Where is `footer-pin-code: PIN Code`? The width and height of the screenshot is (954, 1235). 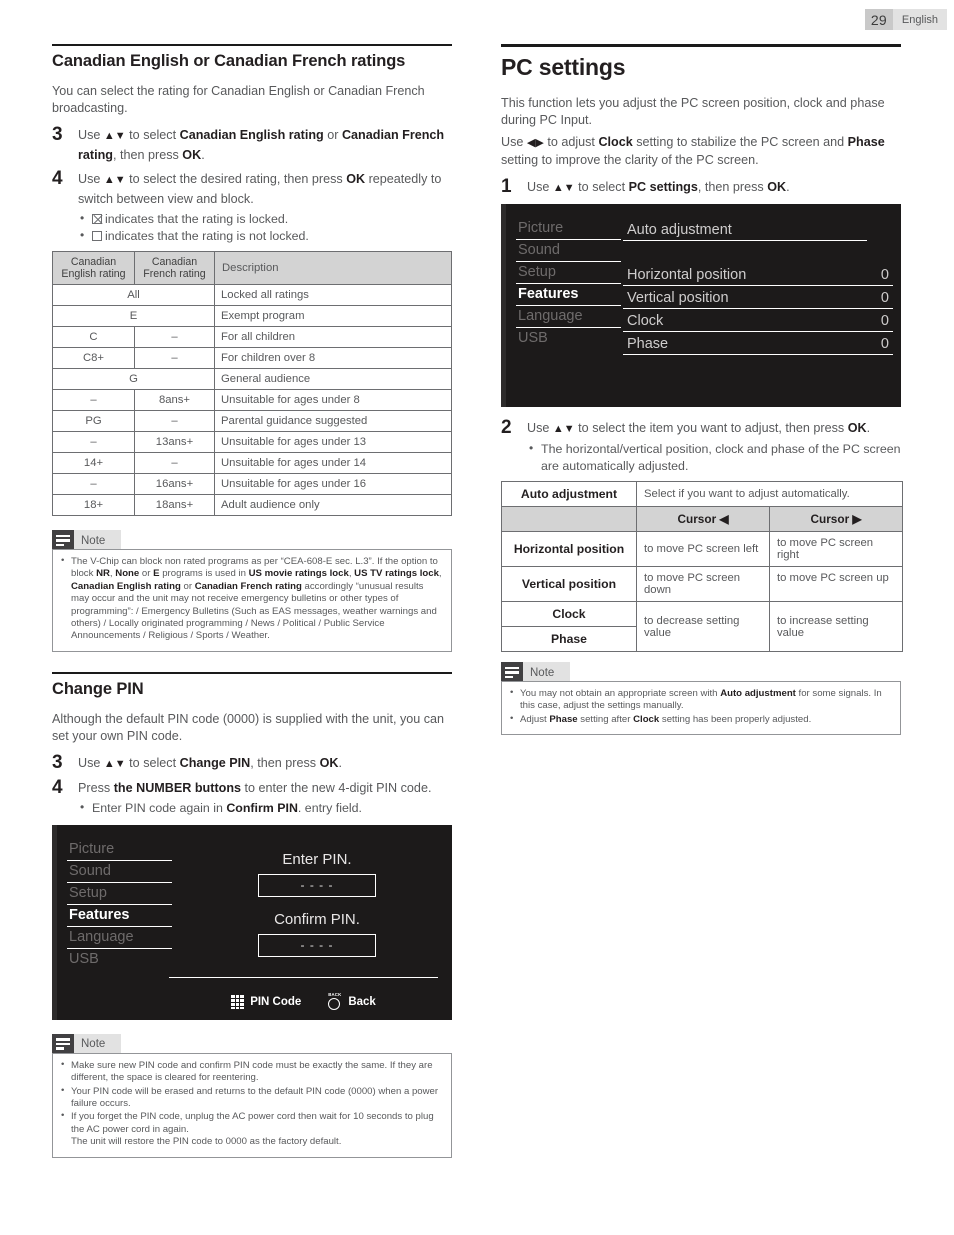 footer-pin-code: PIN Code is located at coordinates (266, 1001).